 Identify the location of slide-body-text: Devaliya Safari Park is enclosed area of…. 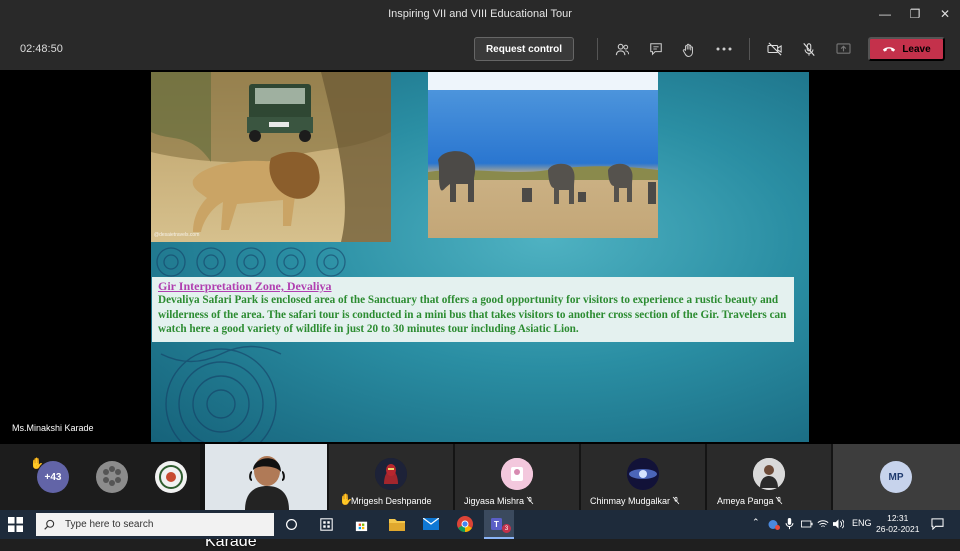
(472, 314).